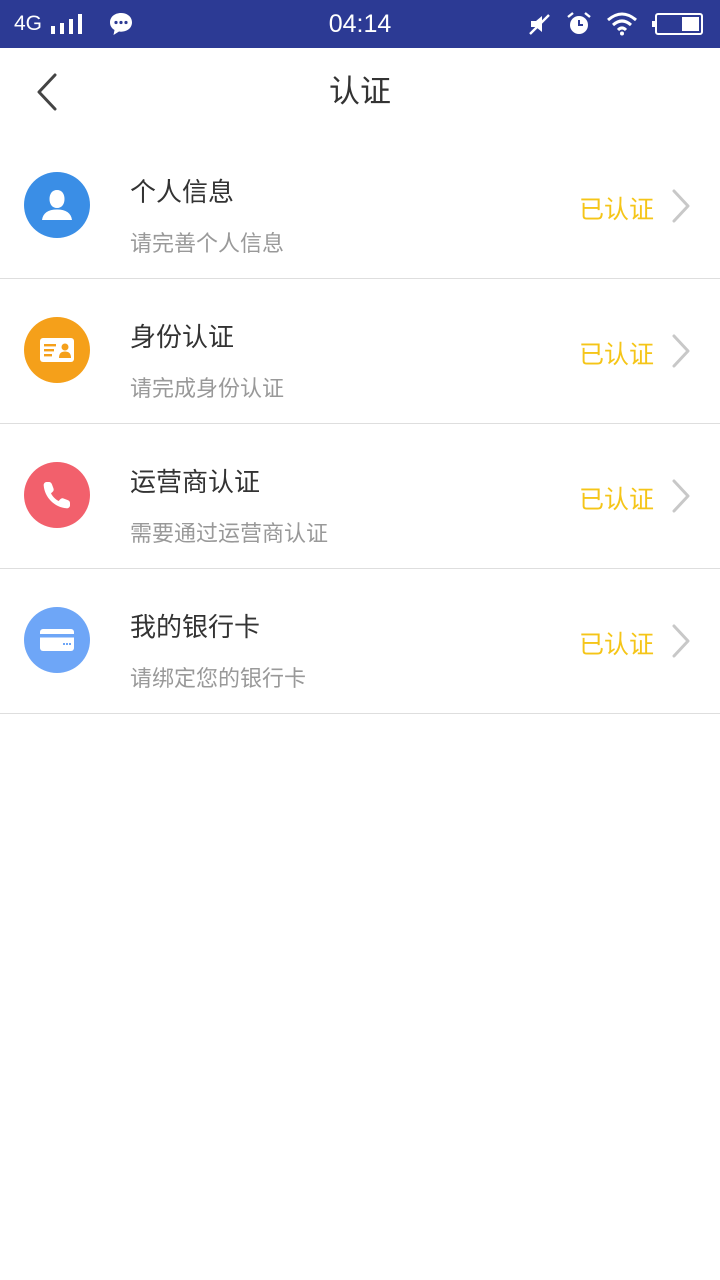 This screenshot has width=720, height=1280. I want to click on list-item-identity: 身份认证 请完成身份认证 已认证, so click(360, 351).